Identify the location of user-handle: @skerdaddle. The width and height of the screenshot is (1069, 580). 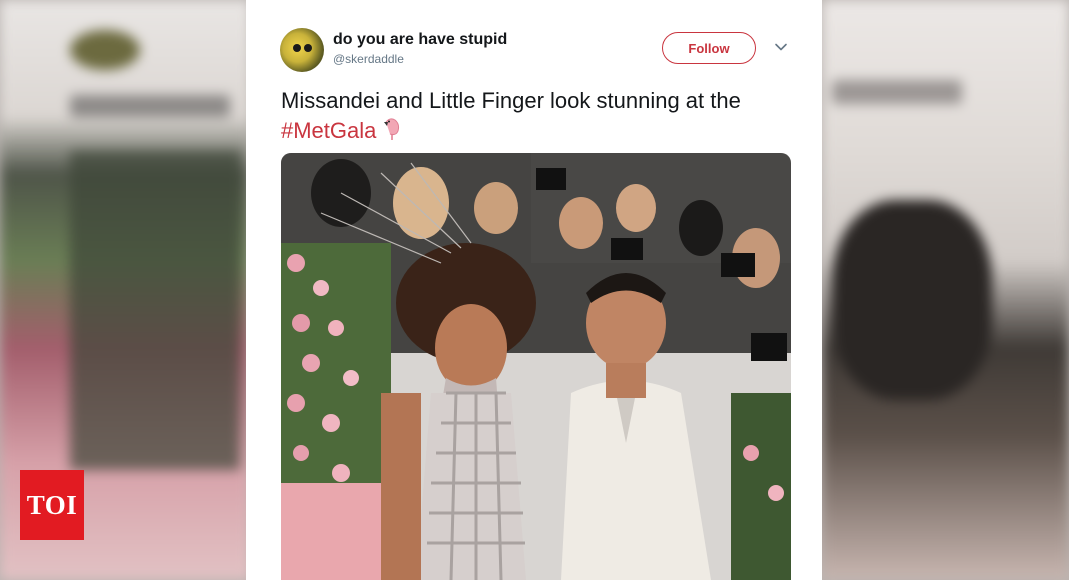
(368, 59).